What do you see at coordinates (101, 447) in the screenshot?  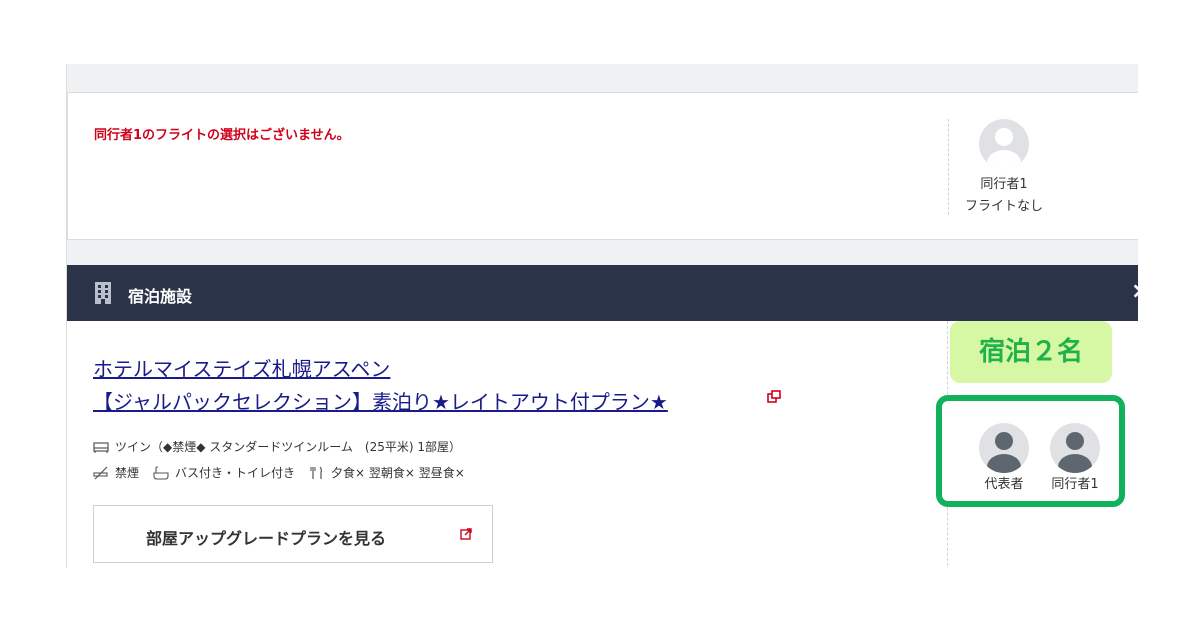 I see `bed-icon` at bounding box center [101, 447].